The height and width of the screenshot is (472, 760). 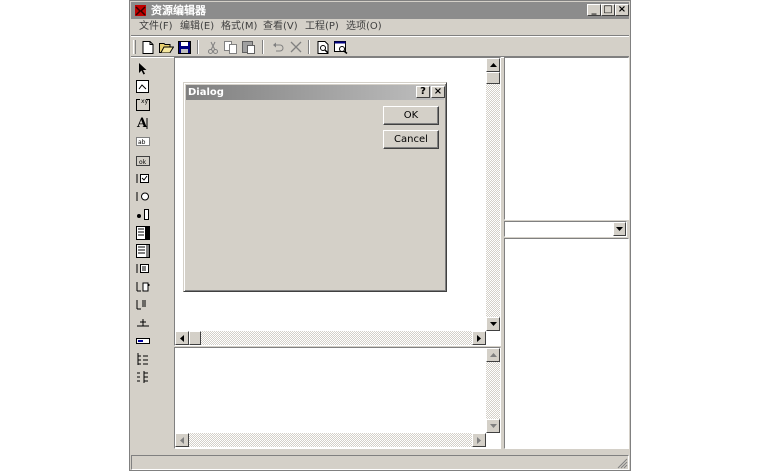 I want to click on group-box-tool-icon: xy, so click(x=142, y=104).